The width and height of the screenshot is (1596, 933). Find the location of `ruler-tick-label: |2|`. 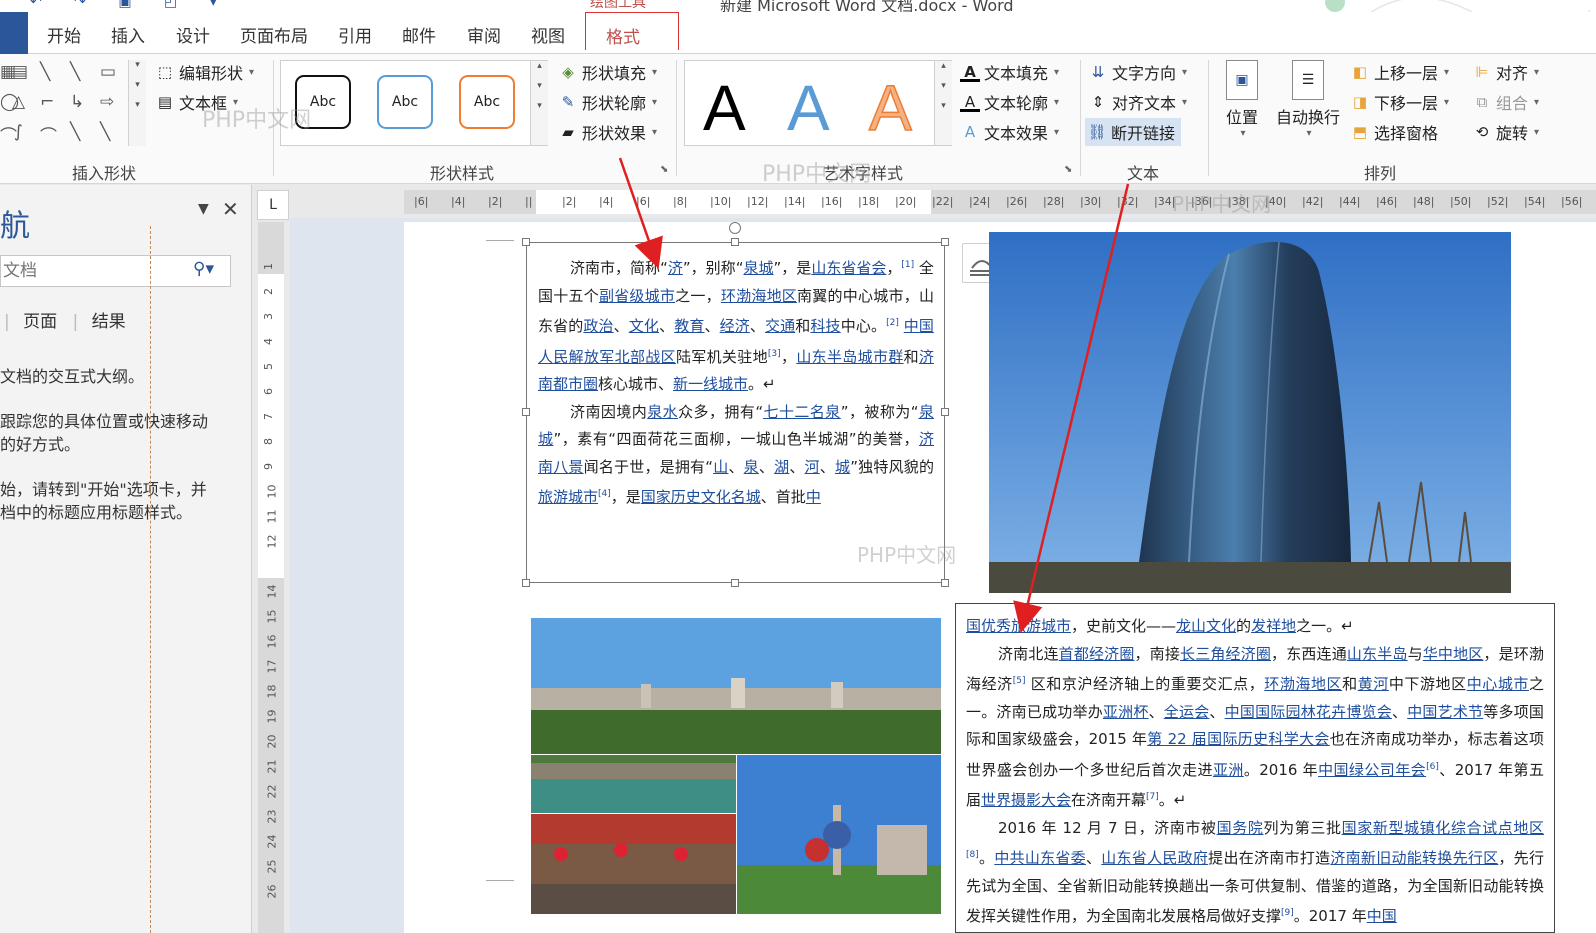

ruler-tick-label: |2| is located at coordinates (495, 201).